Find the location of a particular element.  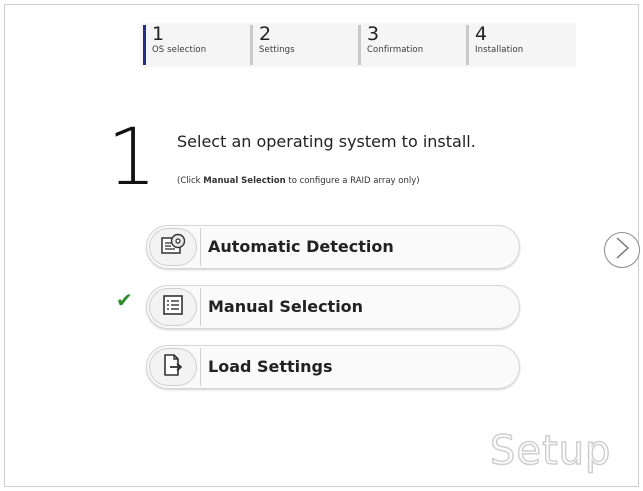

step-label: OS selection is located at coordinates (179, 50).